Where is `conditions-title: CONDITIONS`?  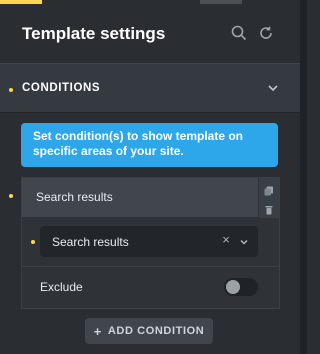
conditions-title: CONDITIONS is located at coordinates (61, 88).